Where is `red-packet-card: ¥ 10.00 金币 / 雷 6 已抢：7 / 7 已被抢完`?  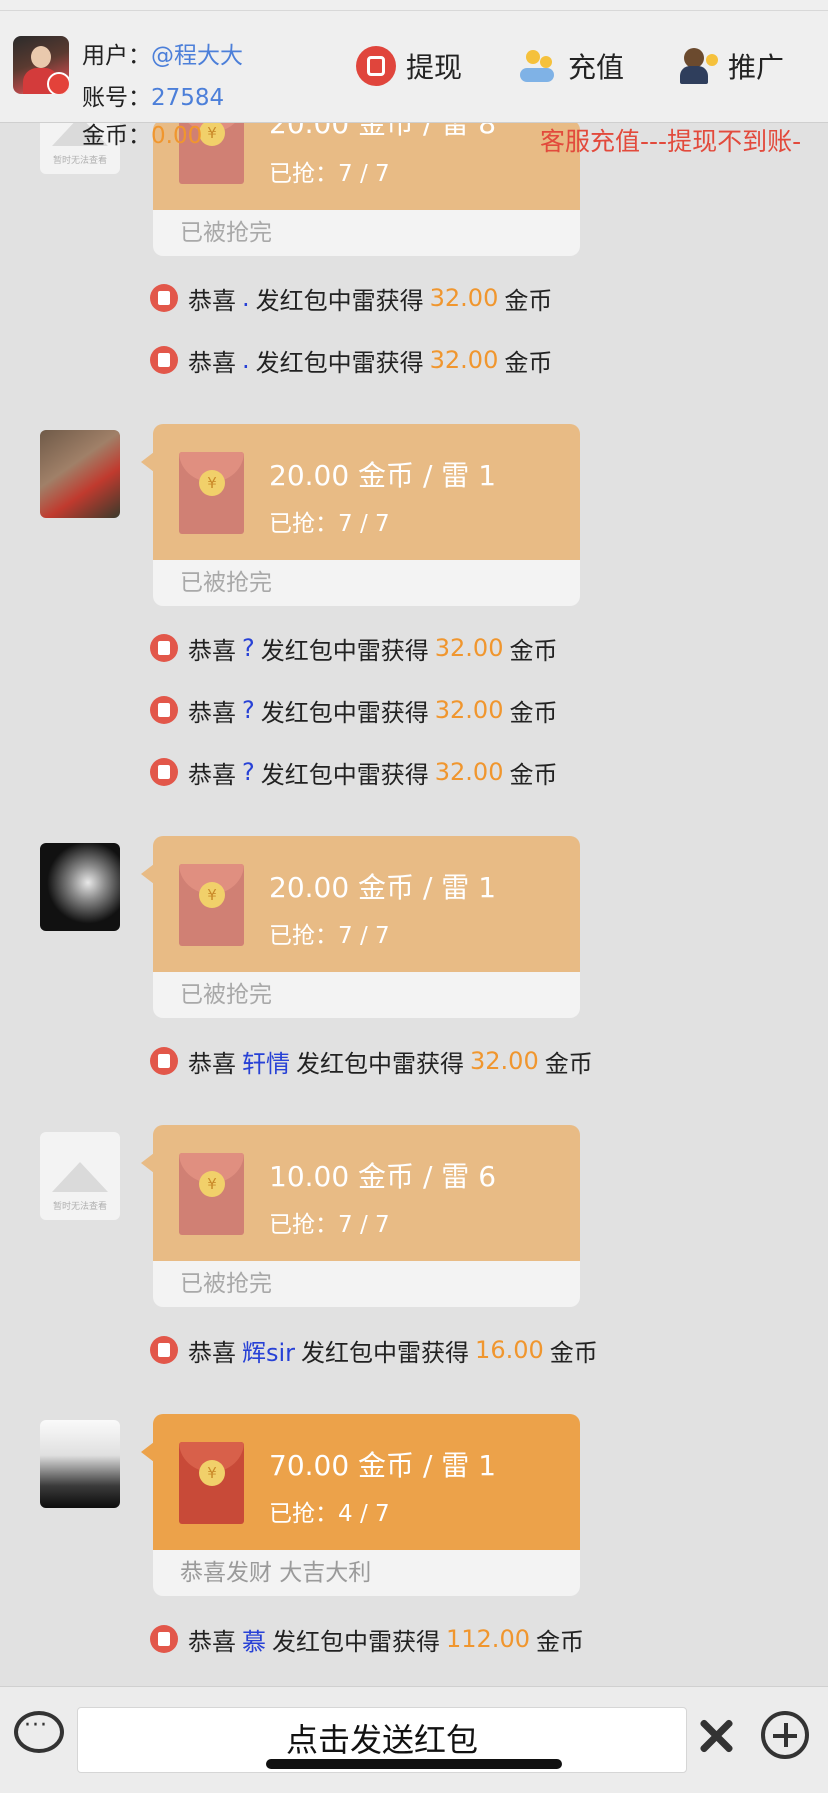
red-packet-card: ¥ 10.00 金币 / 雷 6 已抢：7 / 7 已被抢完 is located at coordinates (366, 1216).